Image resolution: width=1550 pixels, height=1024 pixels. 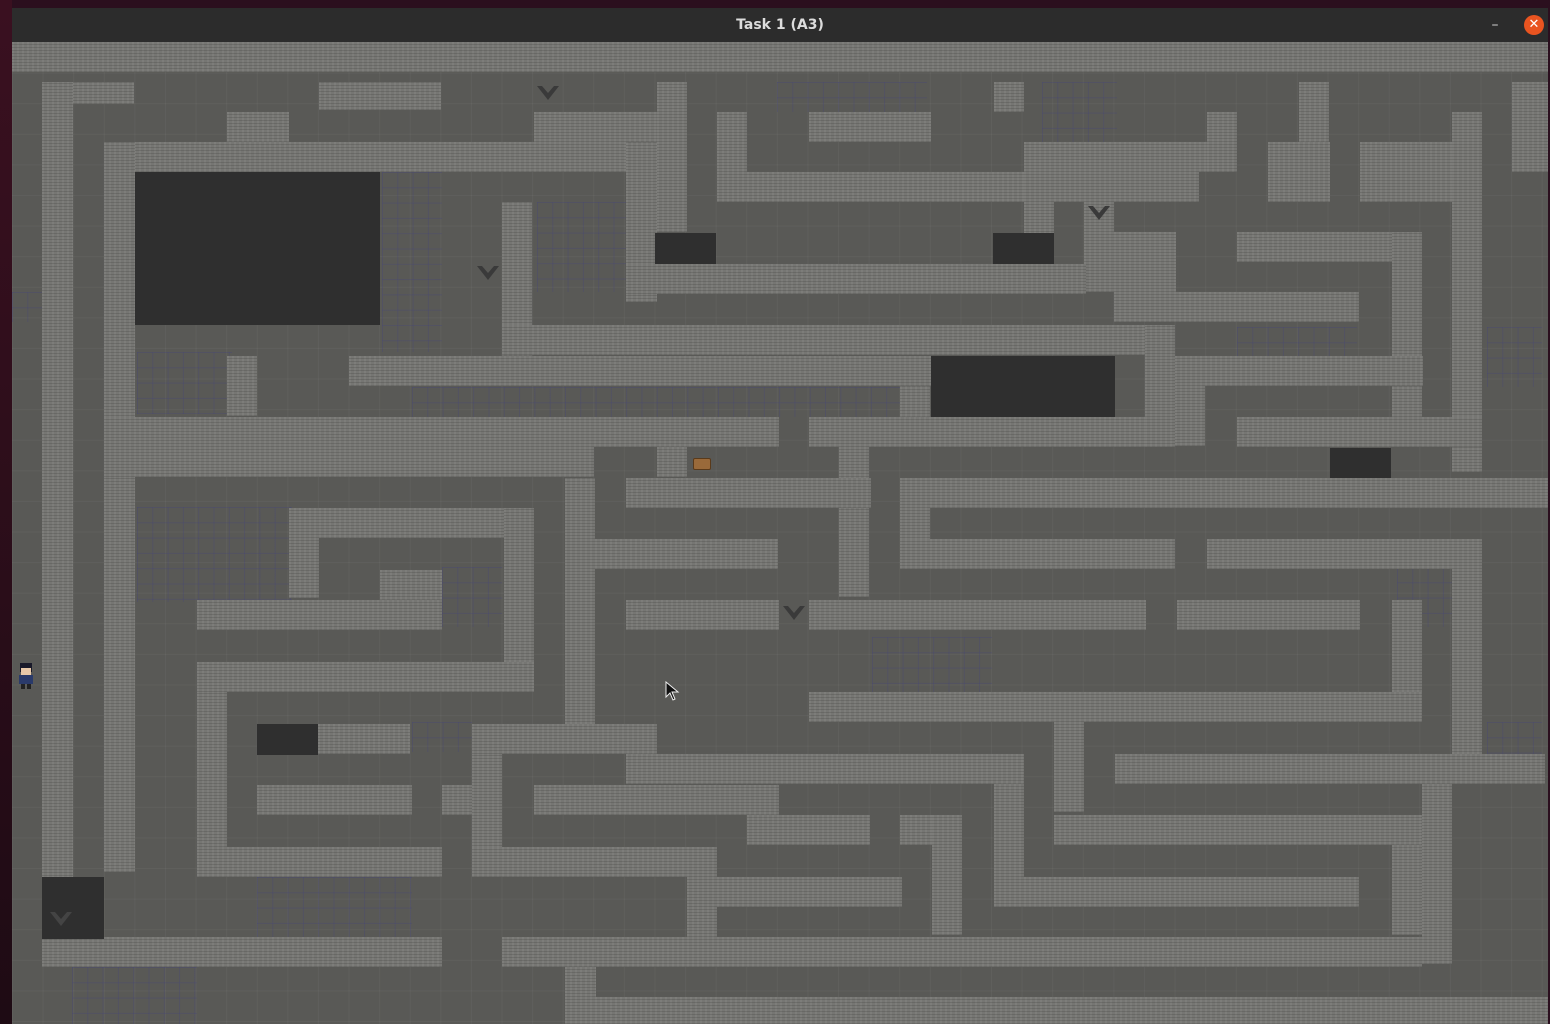 I want to click on desktop-background, so click(x=6, y=512).